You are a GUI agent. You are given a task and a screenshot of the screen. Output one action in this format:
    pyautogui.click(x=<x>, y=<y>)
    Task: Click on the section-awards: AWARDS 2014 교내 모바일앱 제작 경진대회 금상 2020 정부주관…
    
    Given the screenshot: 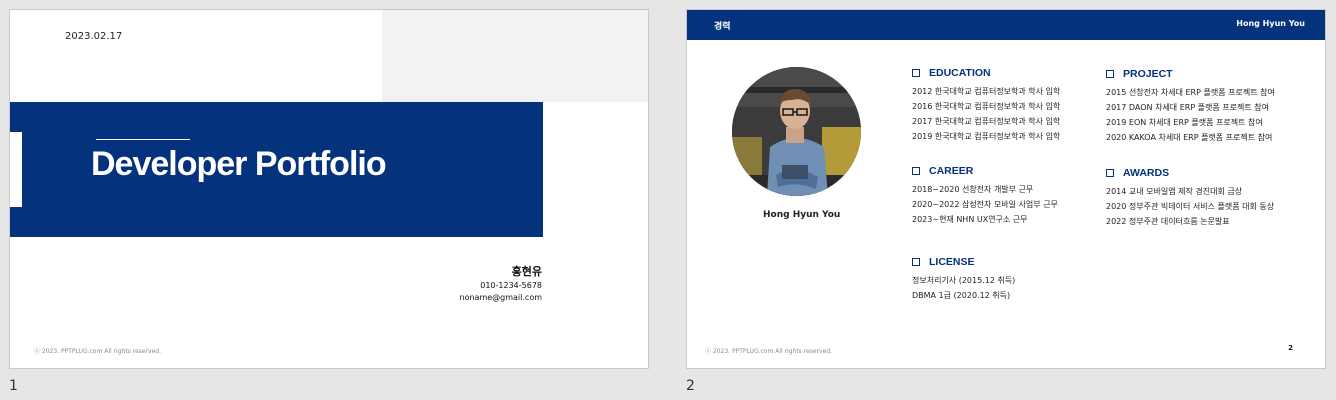 What is the action you would take?
    pyautogui.click(x=1190, y=197)
    